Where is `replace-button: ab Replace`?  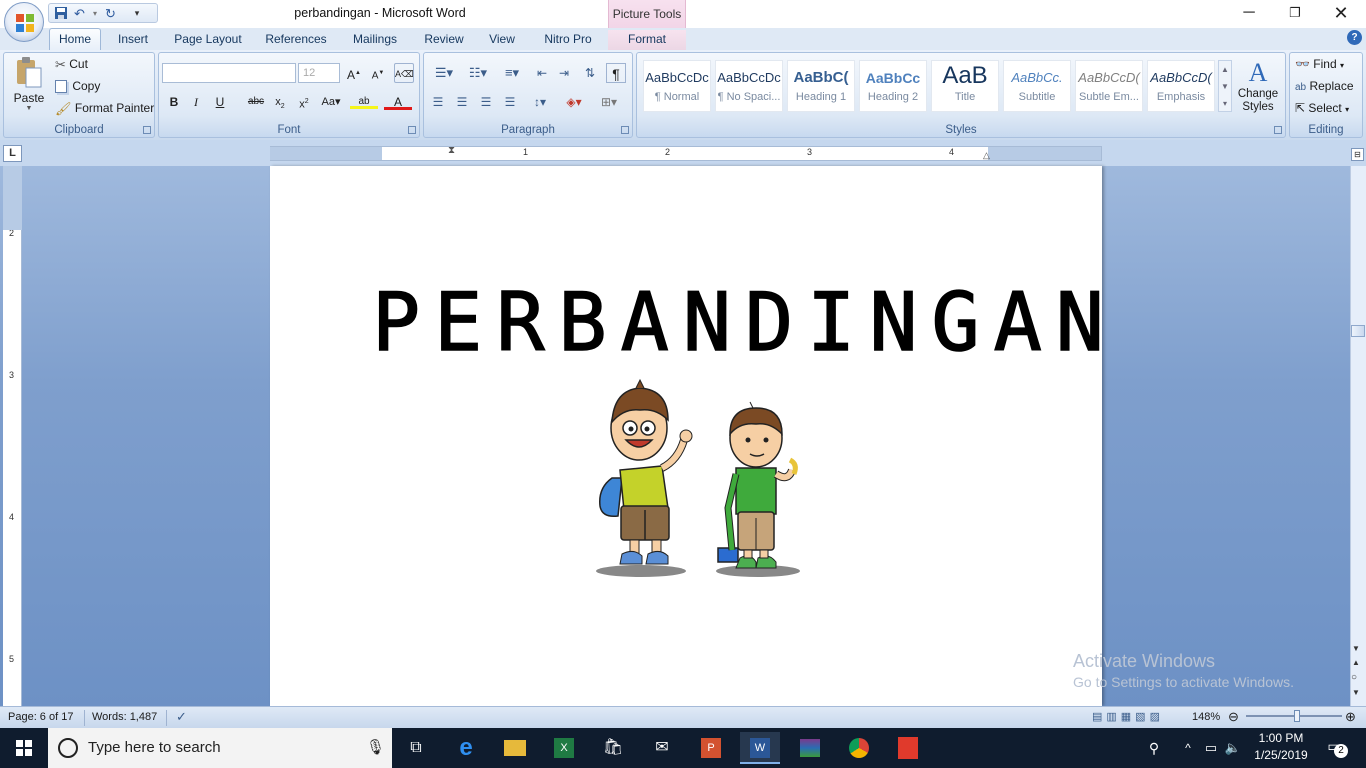 replace-button: ab Replace is located at coordinates (1324, 86).